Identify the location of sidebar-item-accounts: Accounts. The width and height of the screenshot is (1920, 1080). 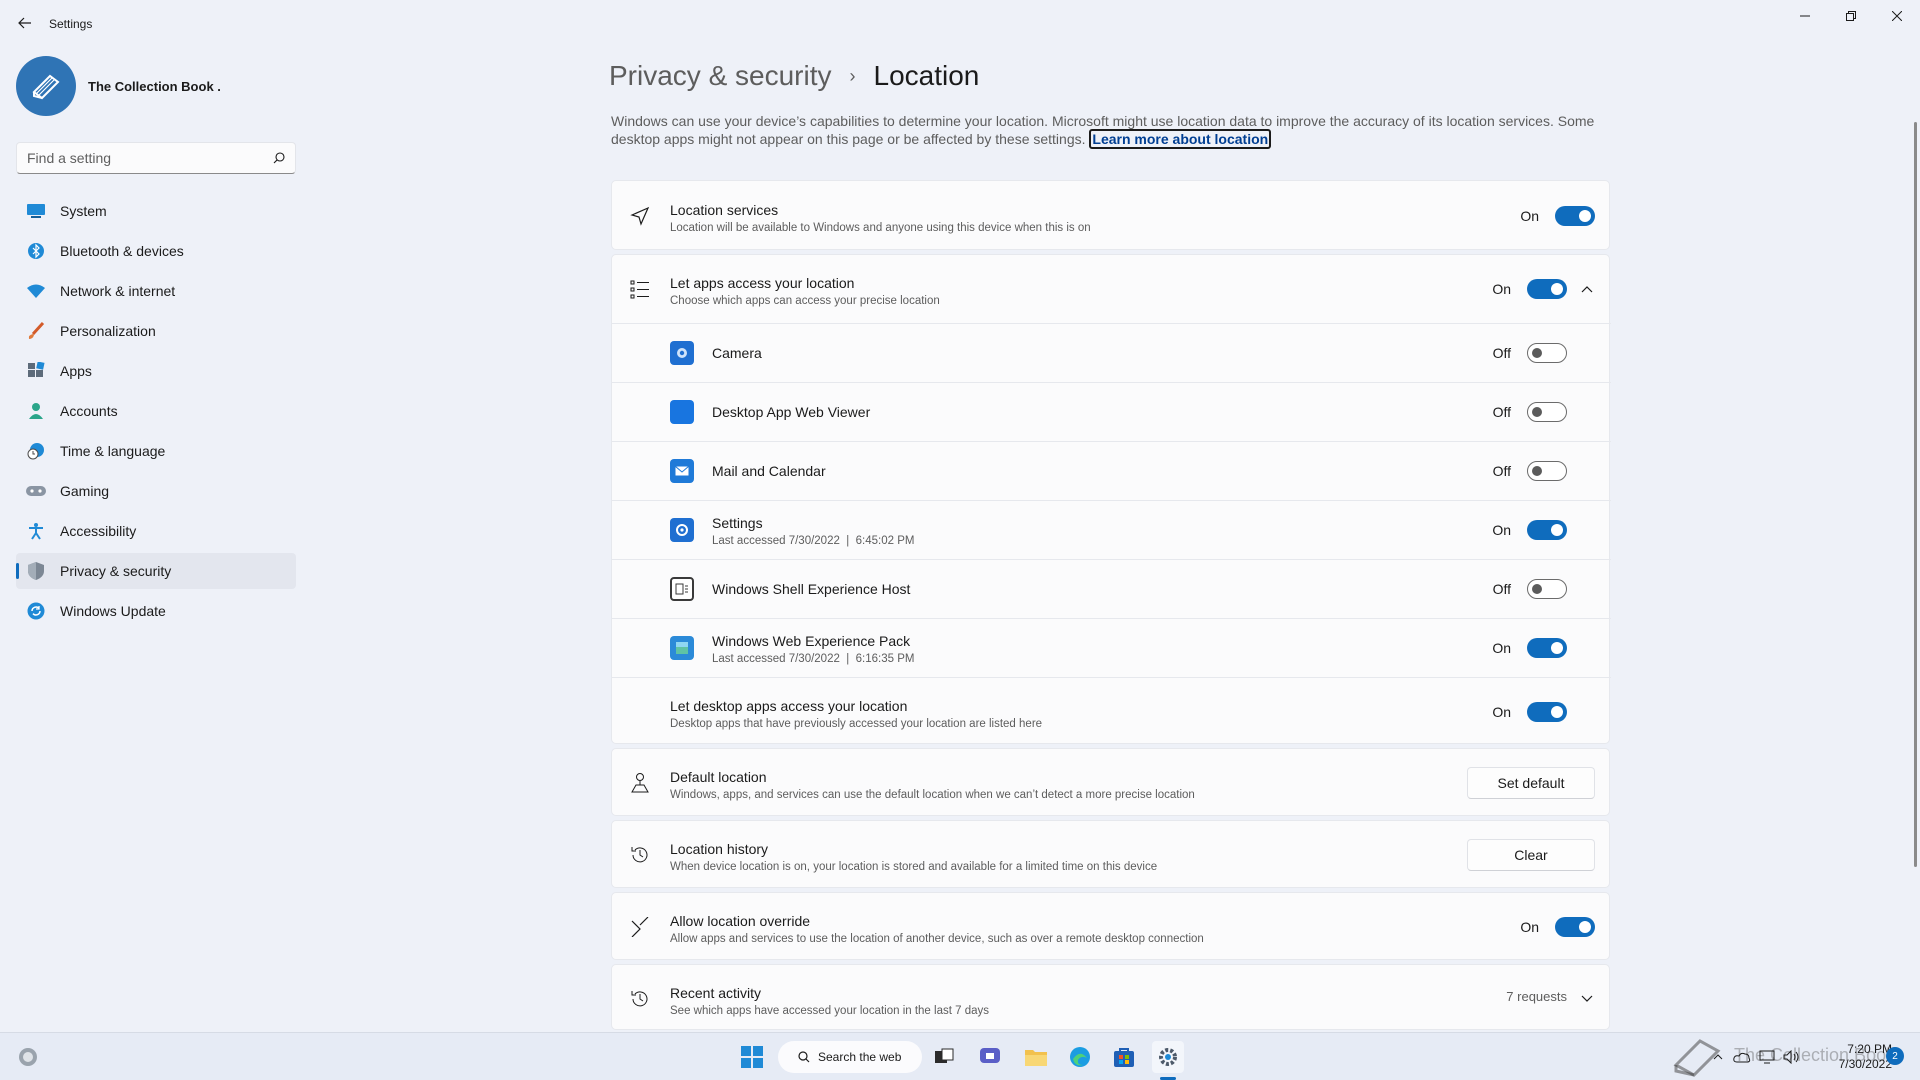
(156, 411).